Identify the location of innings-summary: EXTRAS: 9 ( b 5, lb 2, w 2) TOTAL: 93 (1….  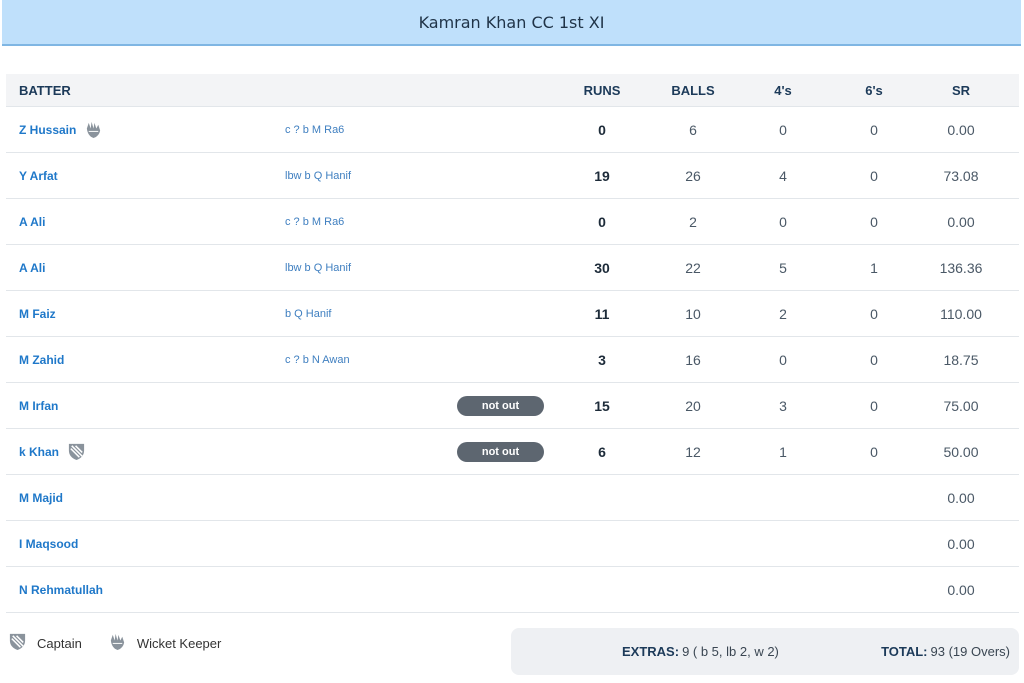
(765, 651).